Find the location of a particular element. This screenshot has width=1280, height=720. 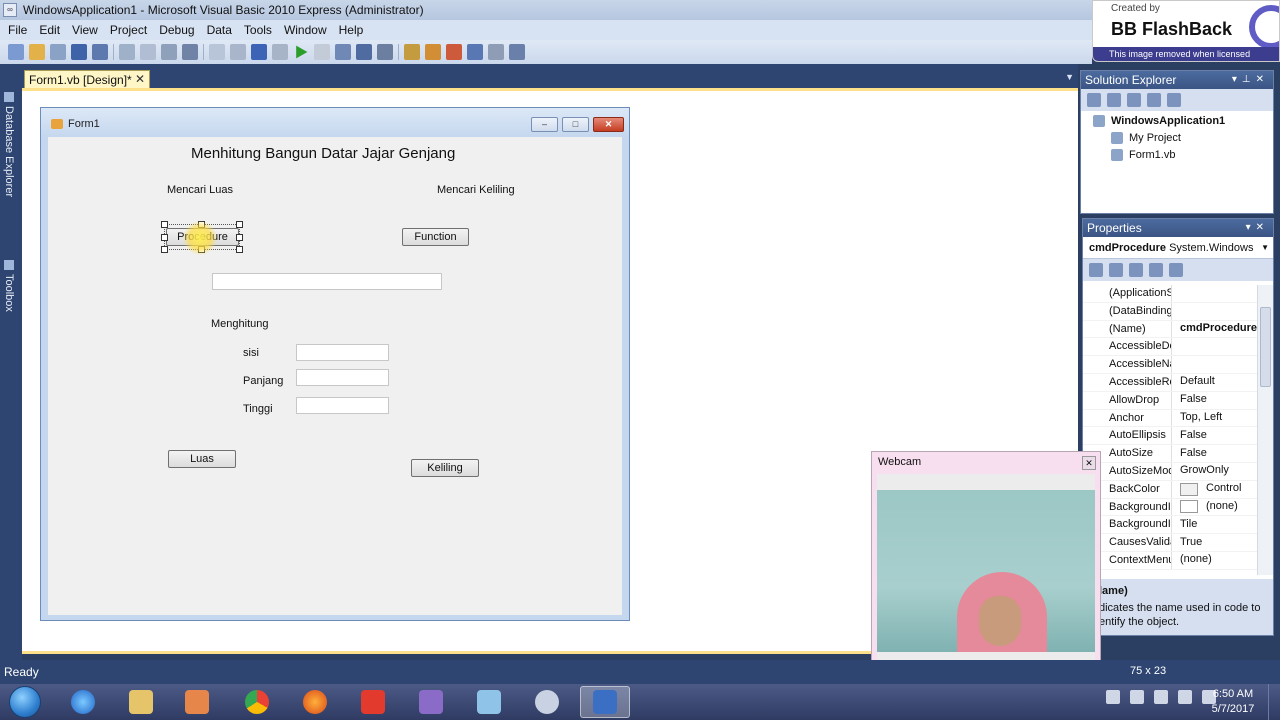

menu-help: Help is located at coordinates (351, 30).